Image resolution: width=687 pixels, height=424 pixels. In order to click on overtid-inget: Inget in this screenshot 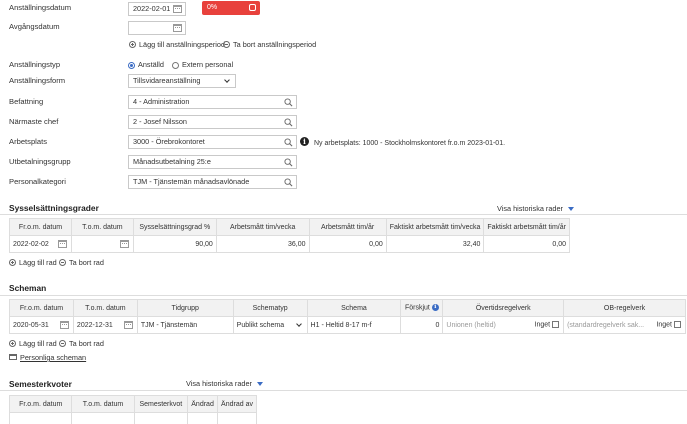, I will do `click(547, 324)`.